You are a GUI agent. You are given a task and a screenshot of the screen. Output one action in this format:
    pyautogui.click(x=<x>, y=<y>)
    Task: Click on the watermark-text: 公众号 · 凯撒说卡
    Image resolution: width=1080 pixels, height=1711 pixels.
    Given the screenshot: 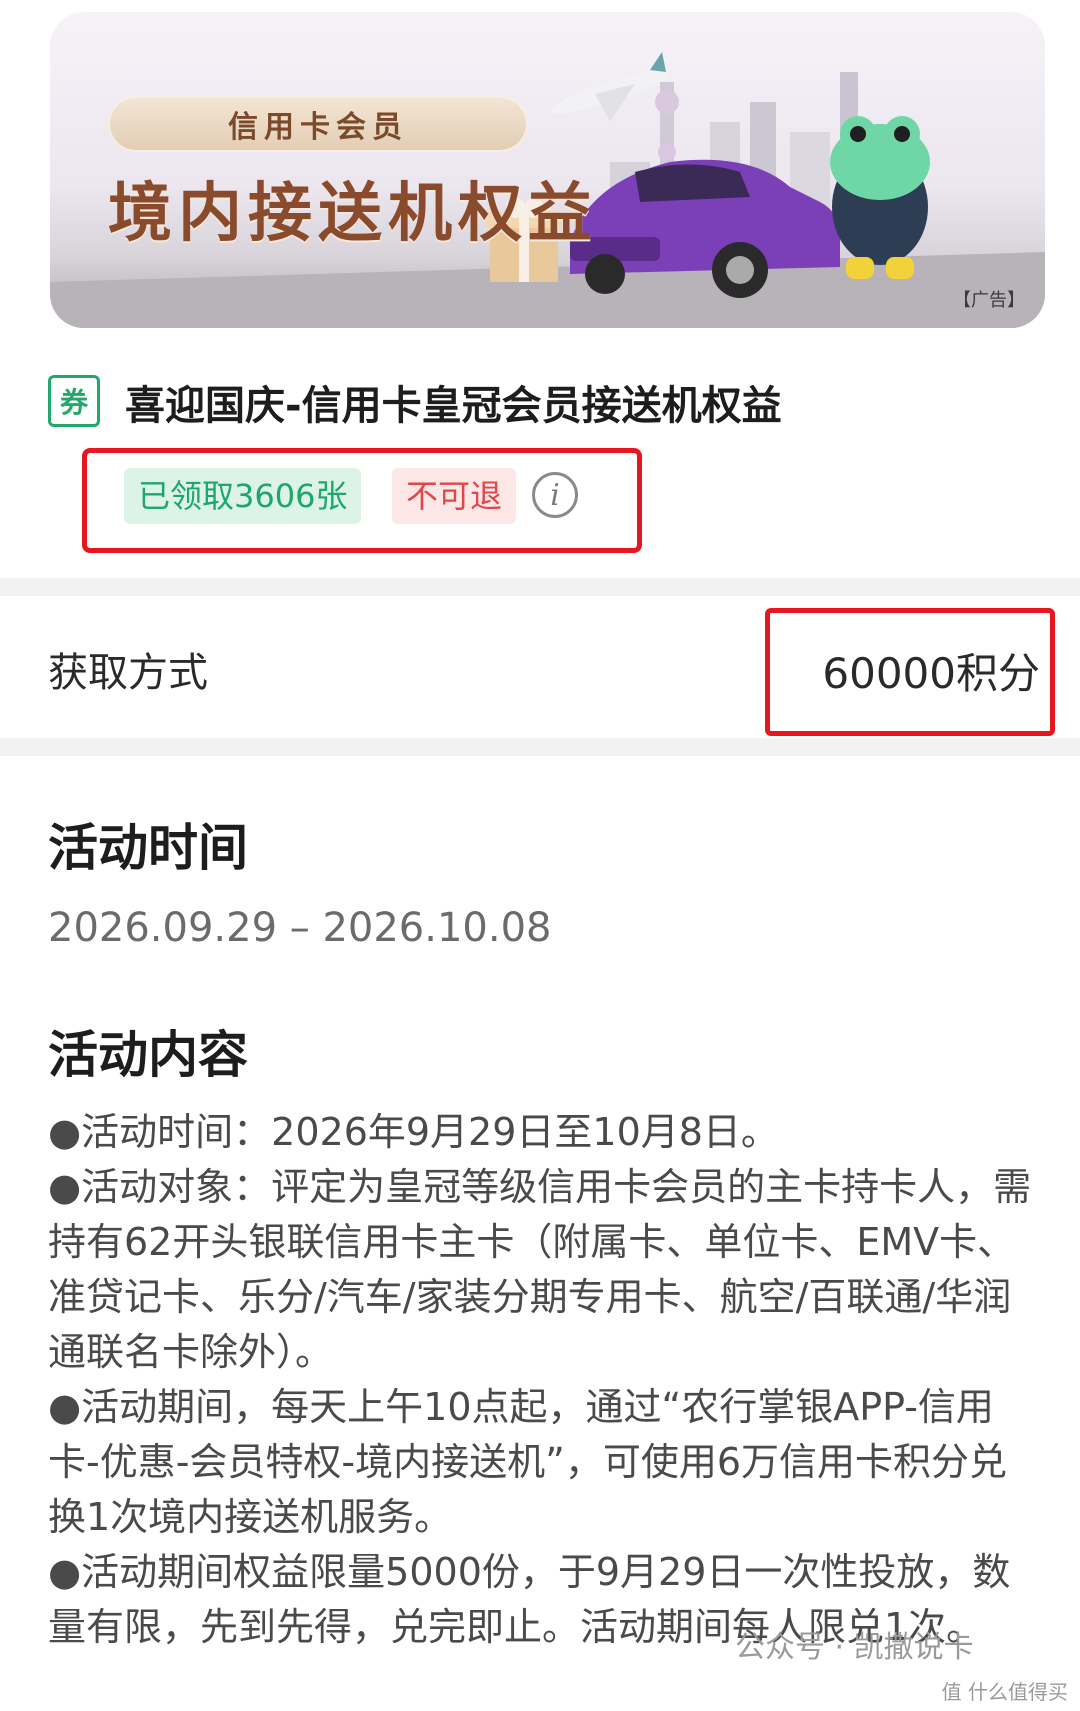 What is the action you would take?
    pyautogui.click(x=854, y=1647)
    